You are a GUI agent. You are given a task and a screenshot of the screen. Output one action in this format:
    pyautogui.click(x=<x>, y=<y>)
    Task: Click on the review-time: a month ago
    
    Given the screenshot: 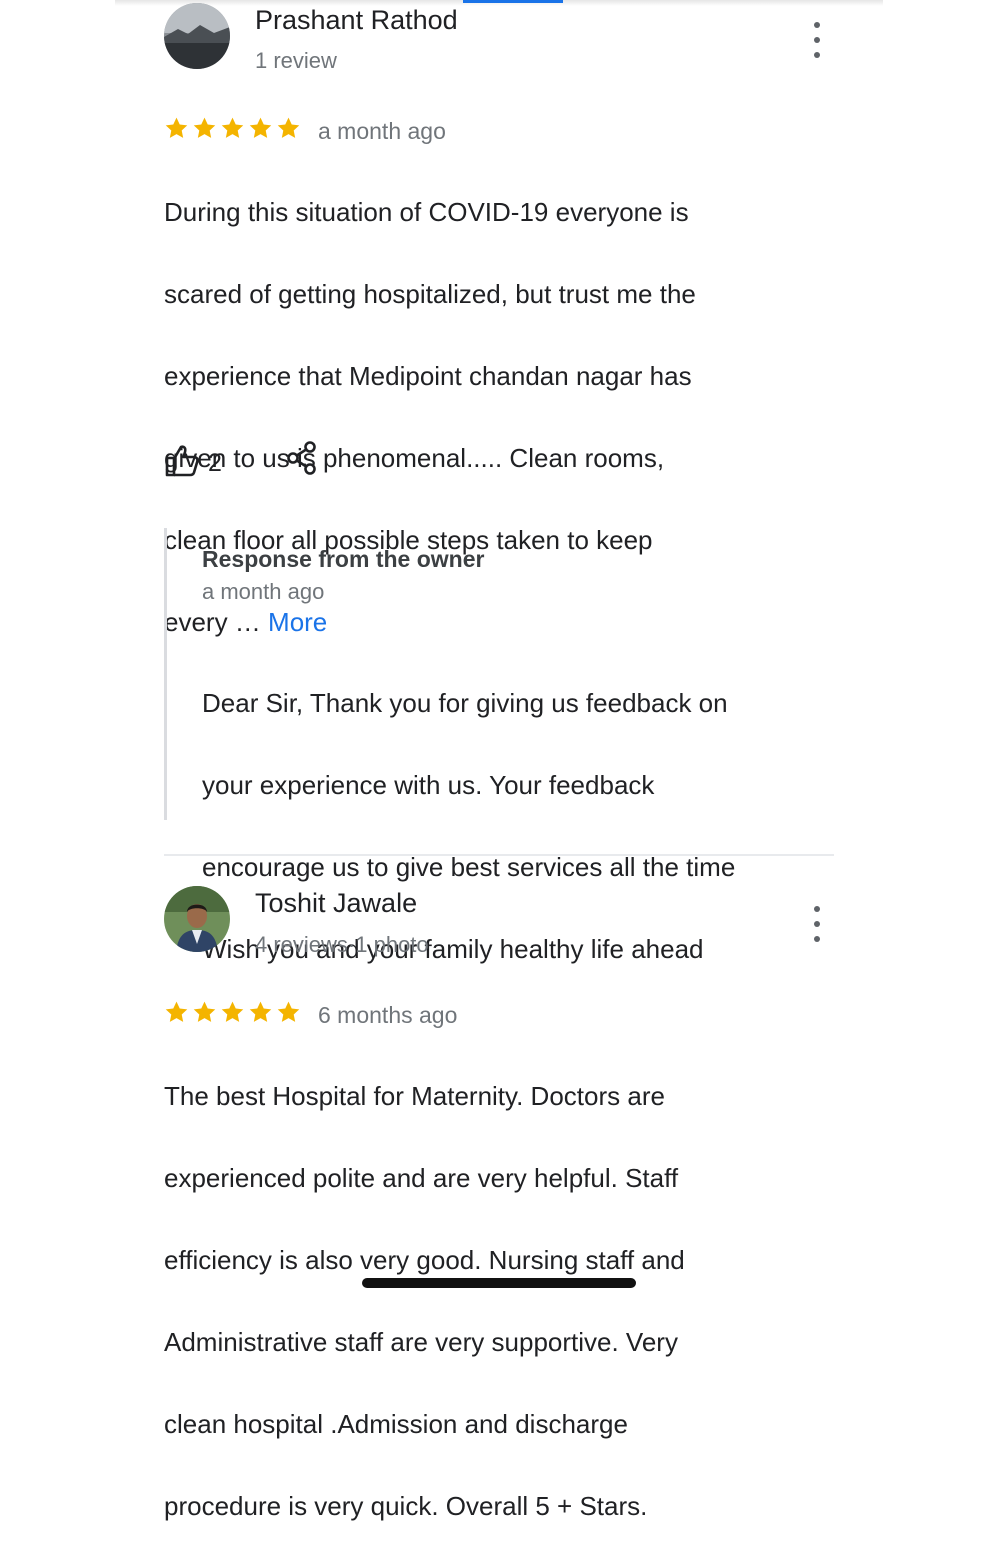 What is the action you would take?
    pyautogui.click(x=382, y=131)
    